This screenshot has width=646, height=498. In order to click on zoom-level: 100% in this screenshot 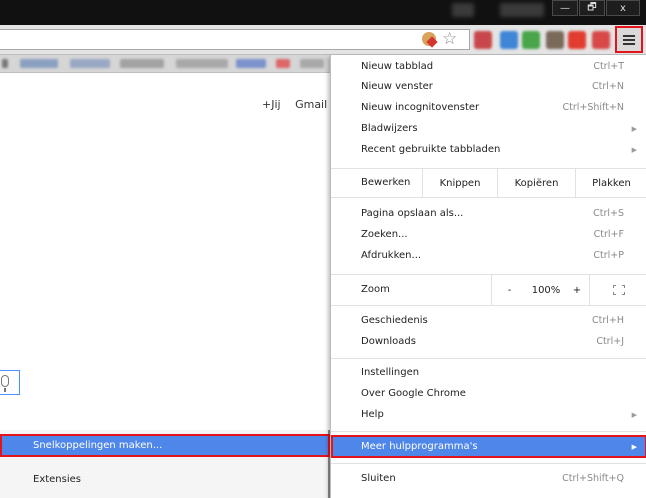, I will do `click(546, 290)`.